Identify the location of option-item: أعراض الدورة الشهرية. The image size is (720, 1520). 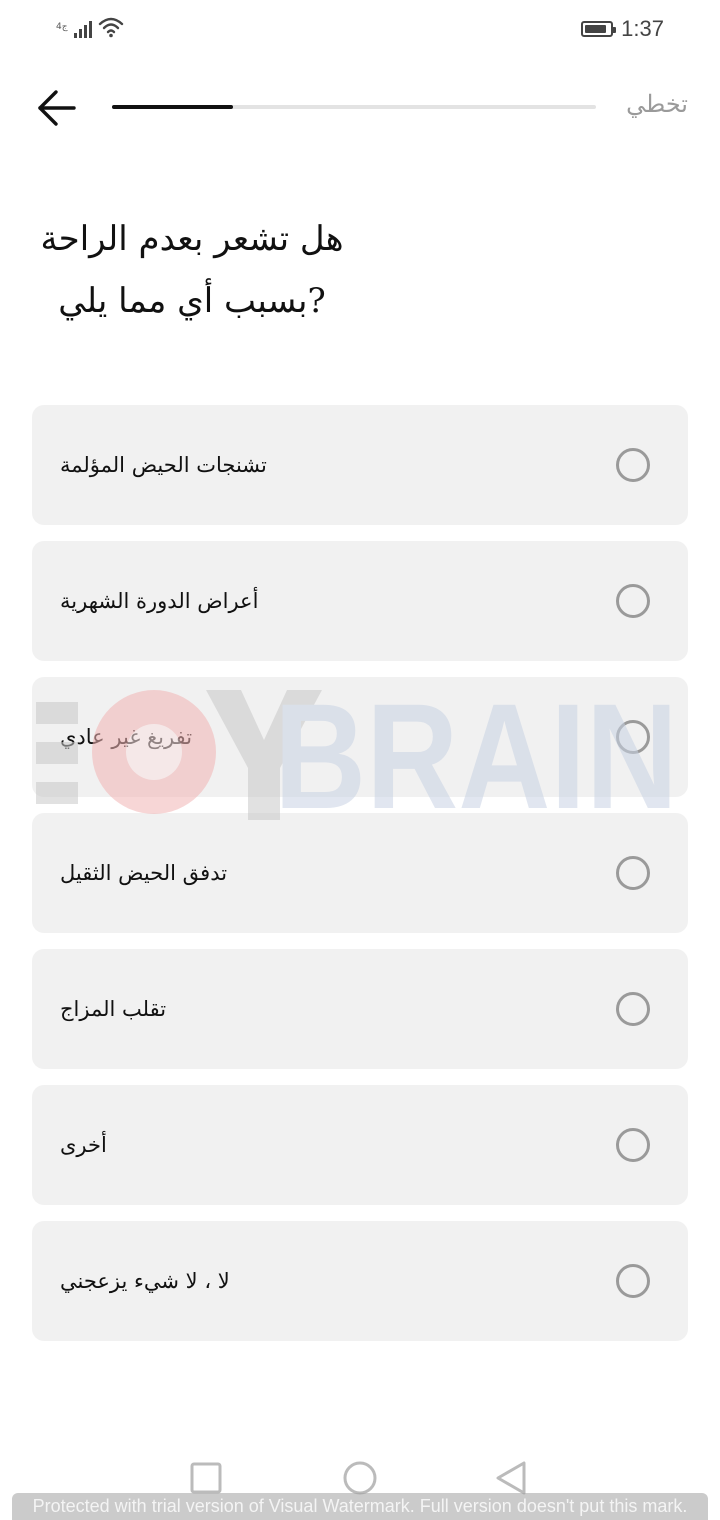
(360, 601).